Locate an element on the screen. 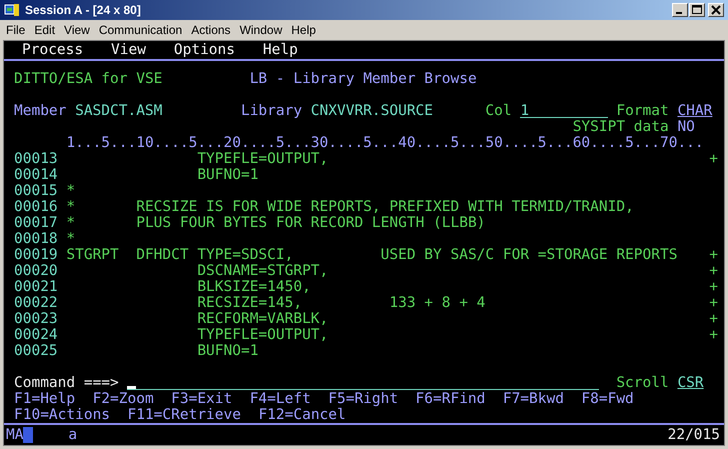 The height and width of the screenshot is (449, 728). function-key: F6=RFind is located at coordinates (451, 399).